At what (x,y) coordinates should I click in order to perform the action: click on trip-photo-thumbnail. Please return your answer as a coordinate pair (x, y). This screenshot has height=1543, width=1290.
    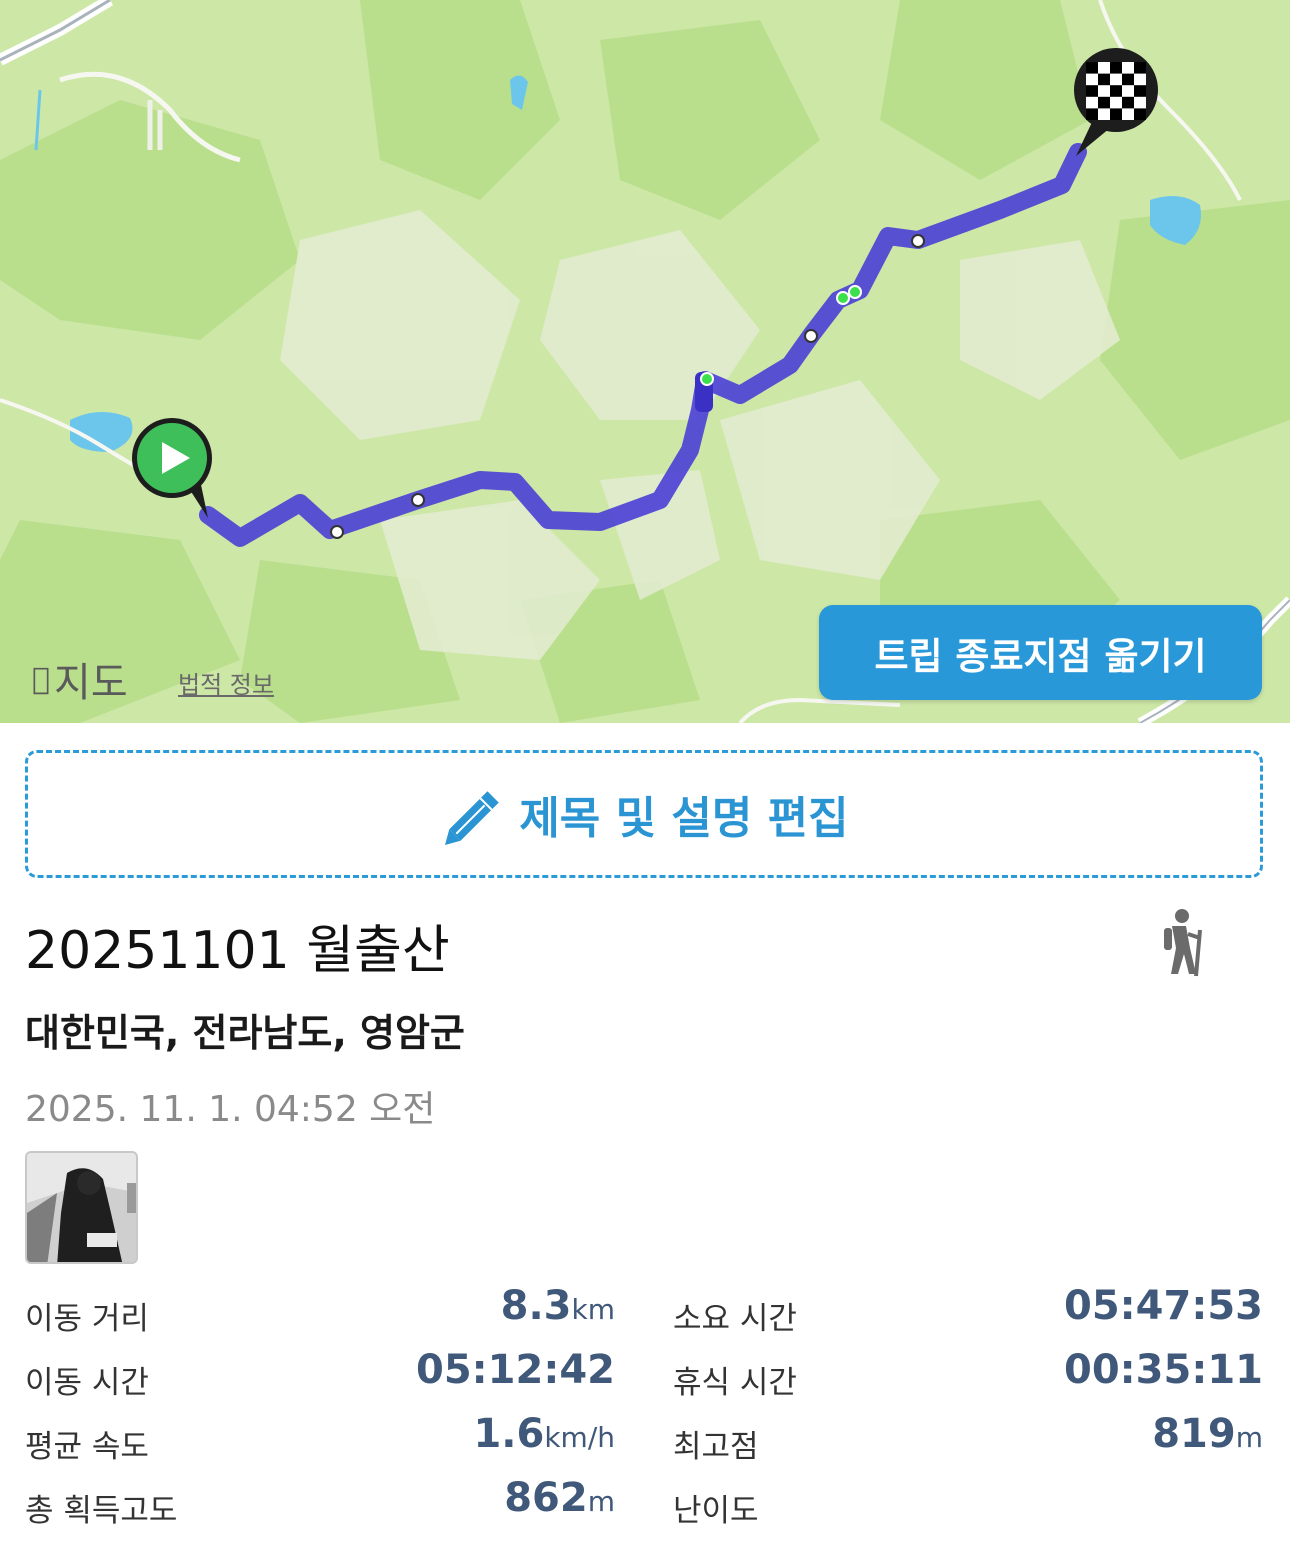
    Looking at the image, I should click on (81, 1207).